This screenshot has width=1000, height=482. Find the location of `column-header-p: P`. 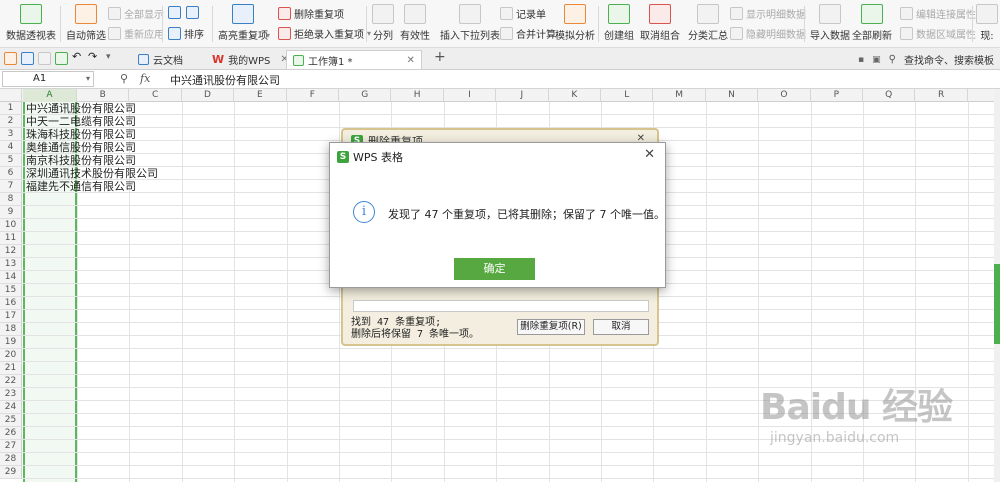

column-header-p: P is located at coordinates (837, 95).